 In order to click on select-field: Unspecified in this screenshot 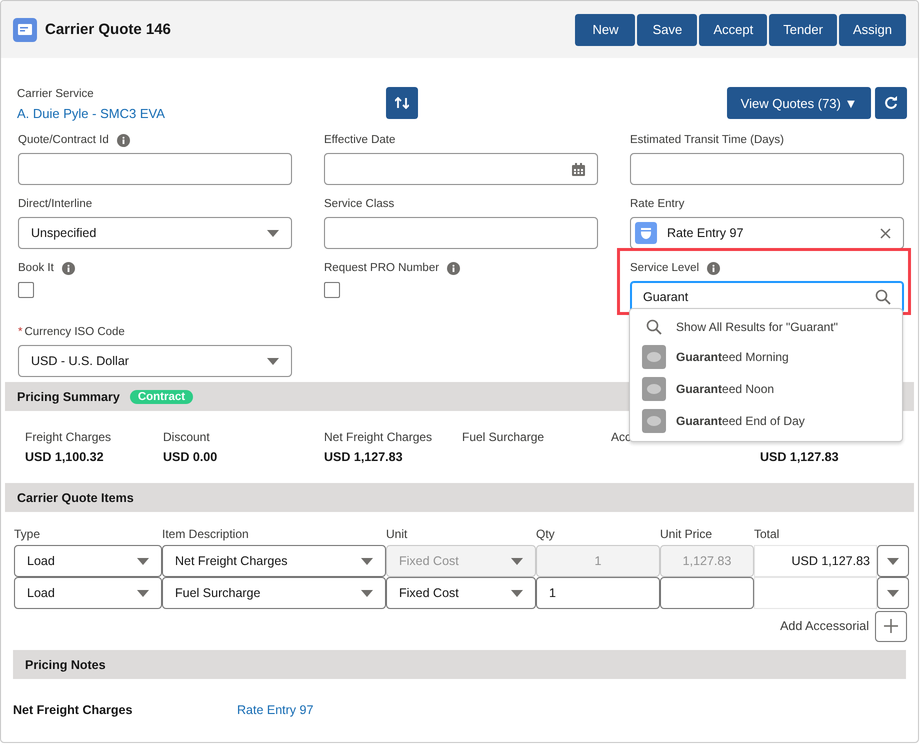, I will do `click(155, 233)`.